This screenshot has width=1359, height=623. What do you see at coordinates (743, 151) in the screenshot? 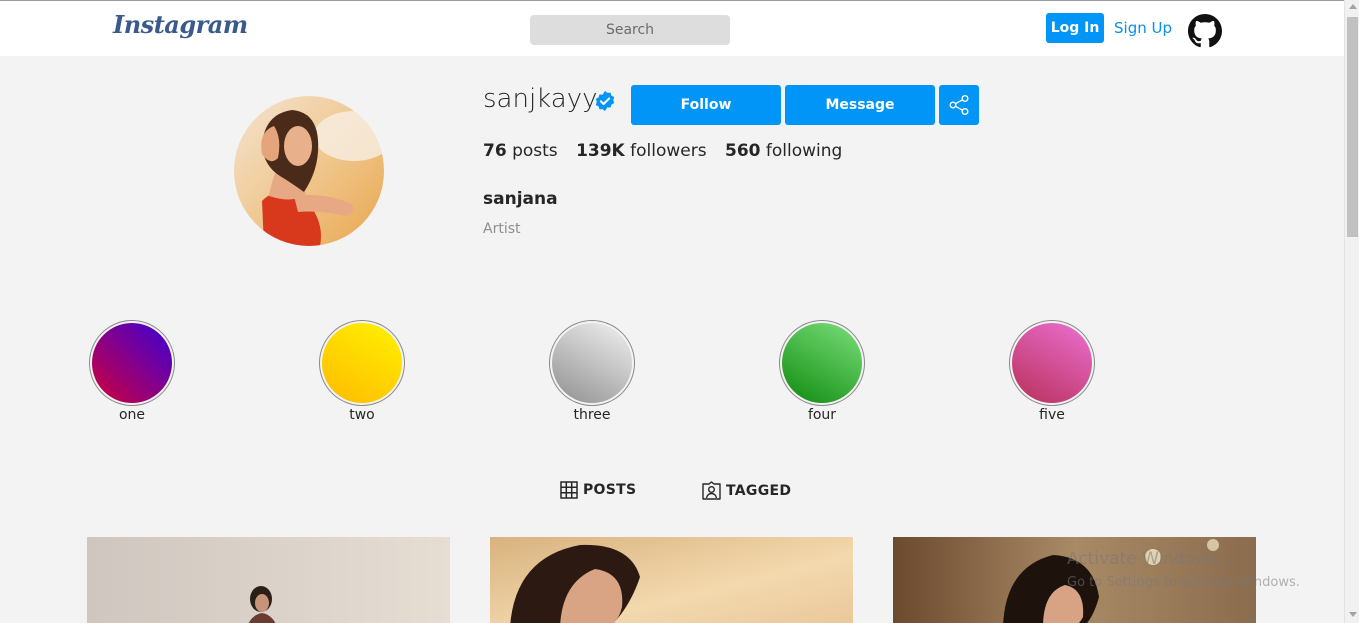
I see `following-count: 560` at bounding box center [743, 151].